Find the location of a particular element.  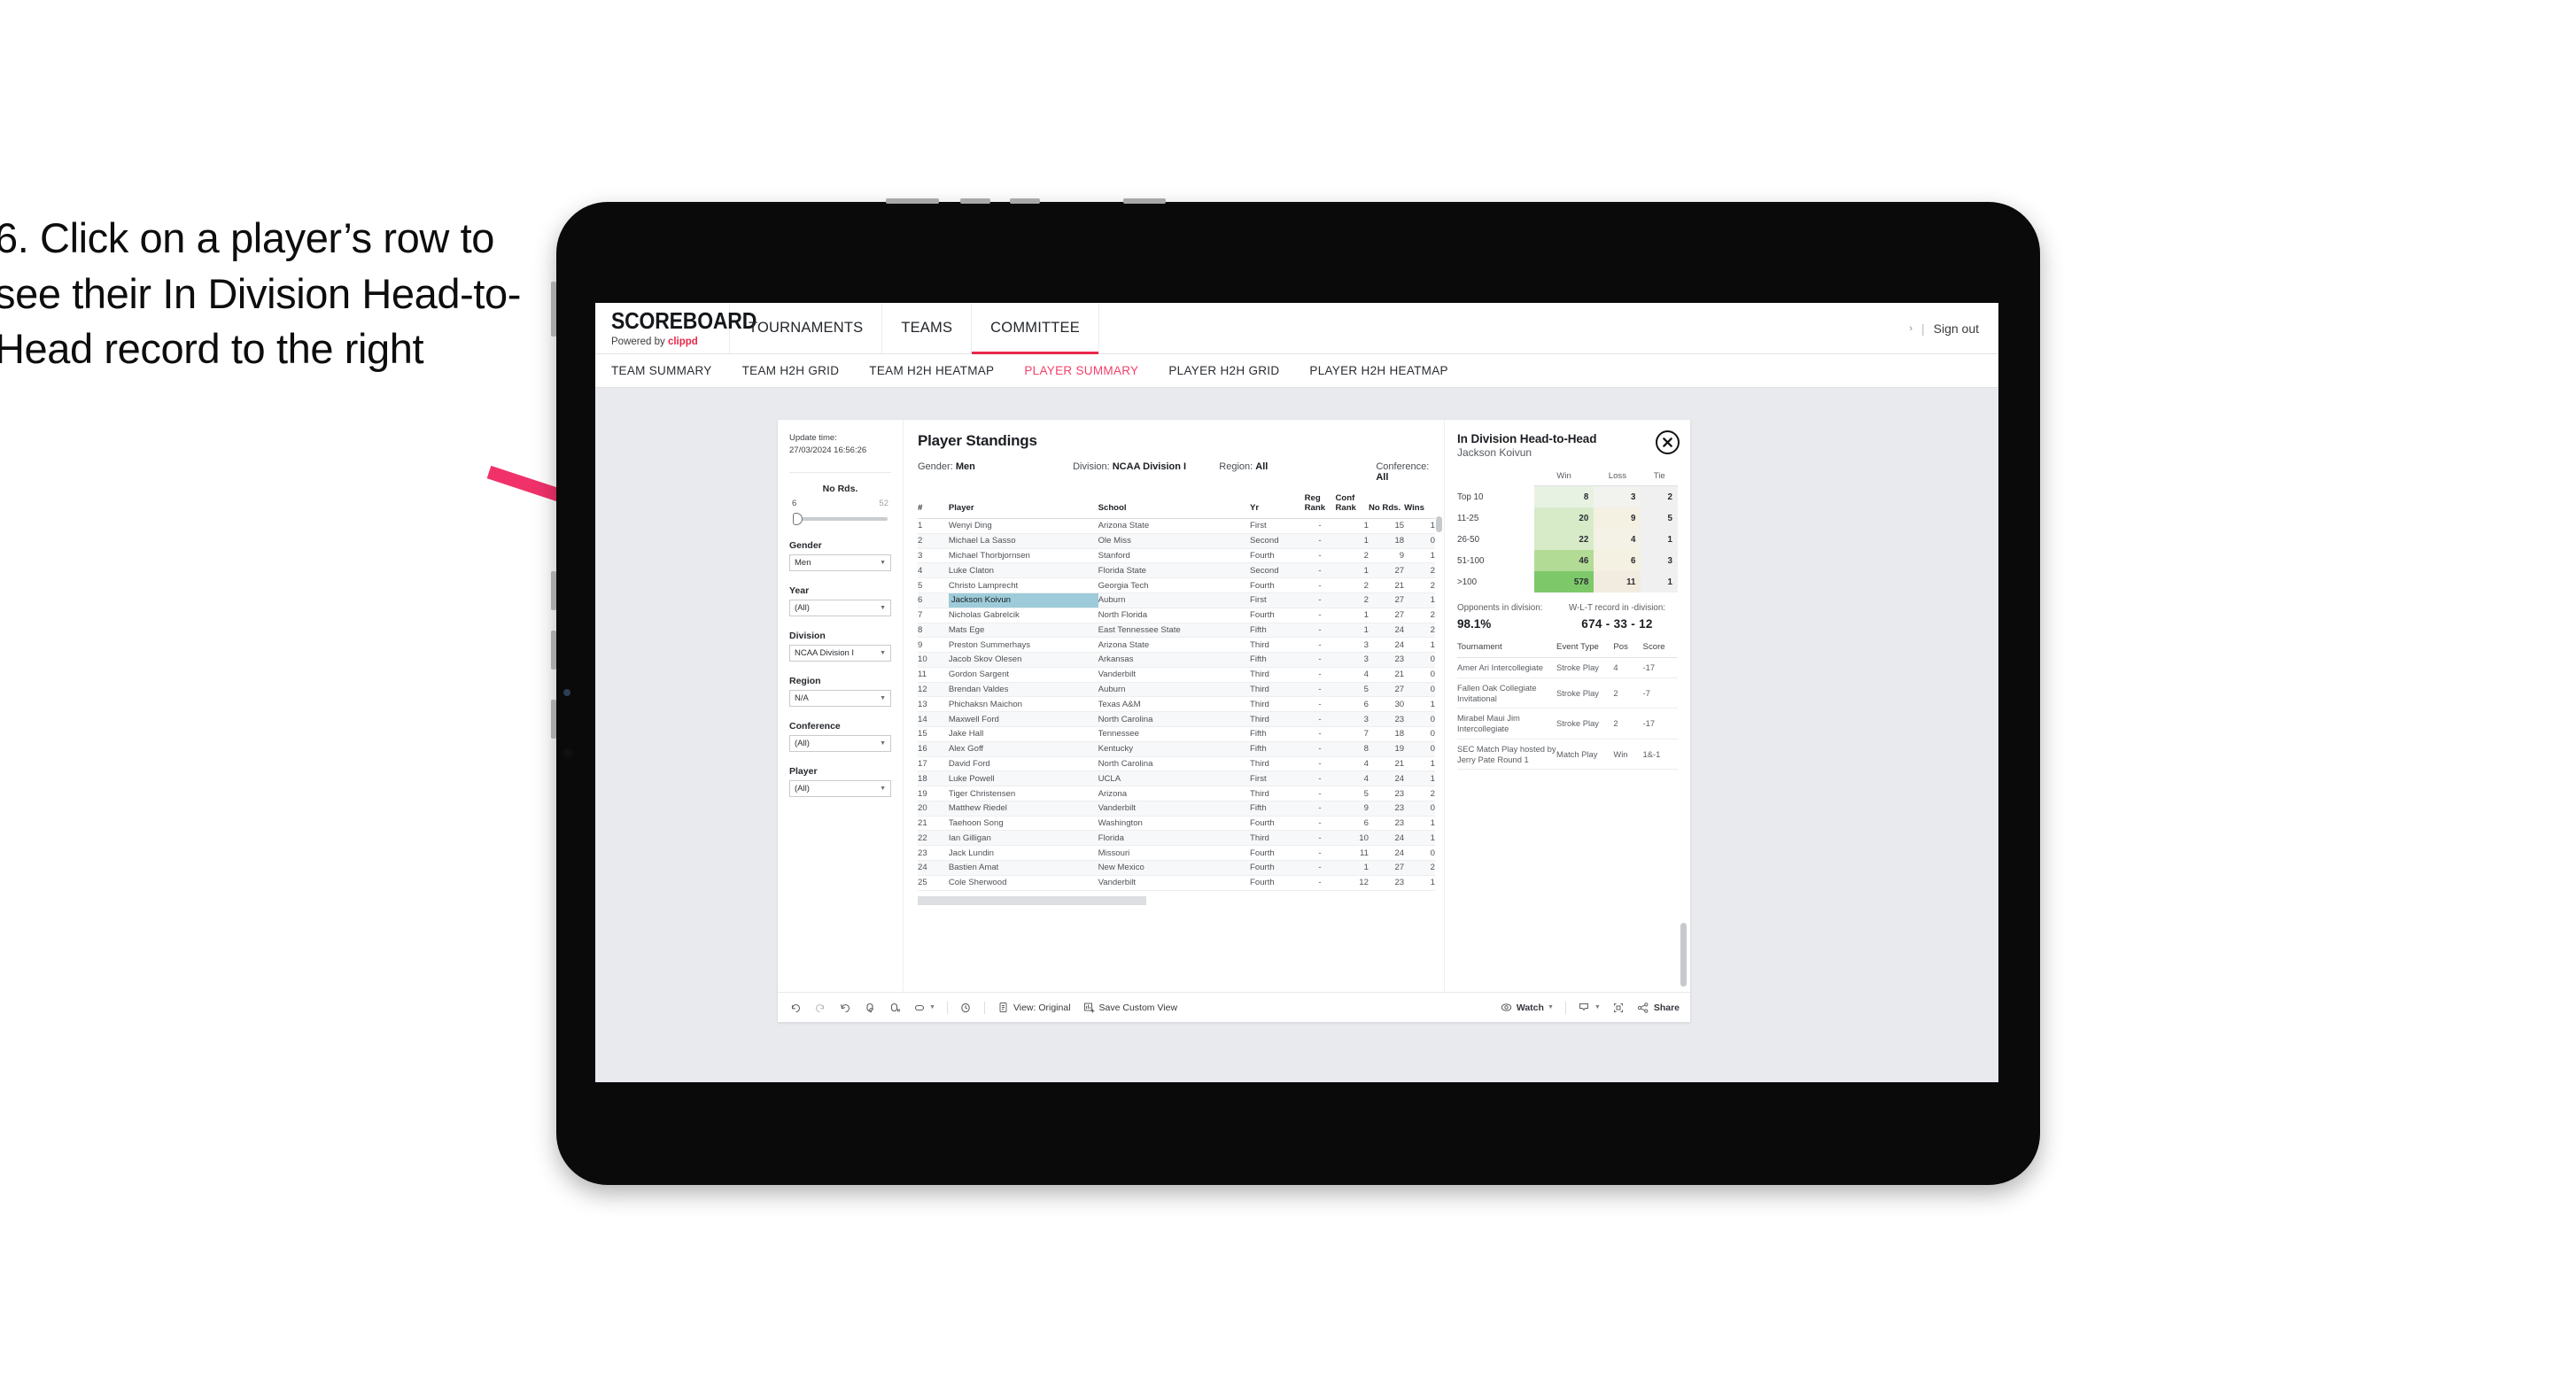

filter-gender-select: Men ▼ is located at coordinates (840, 562).